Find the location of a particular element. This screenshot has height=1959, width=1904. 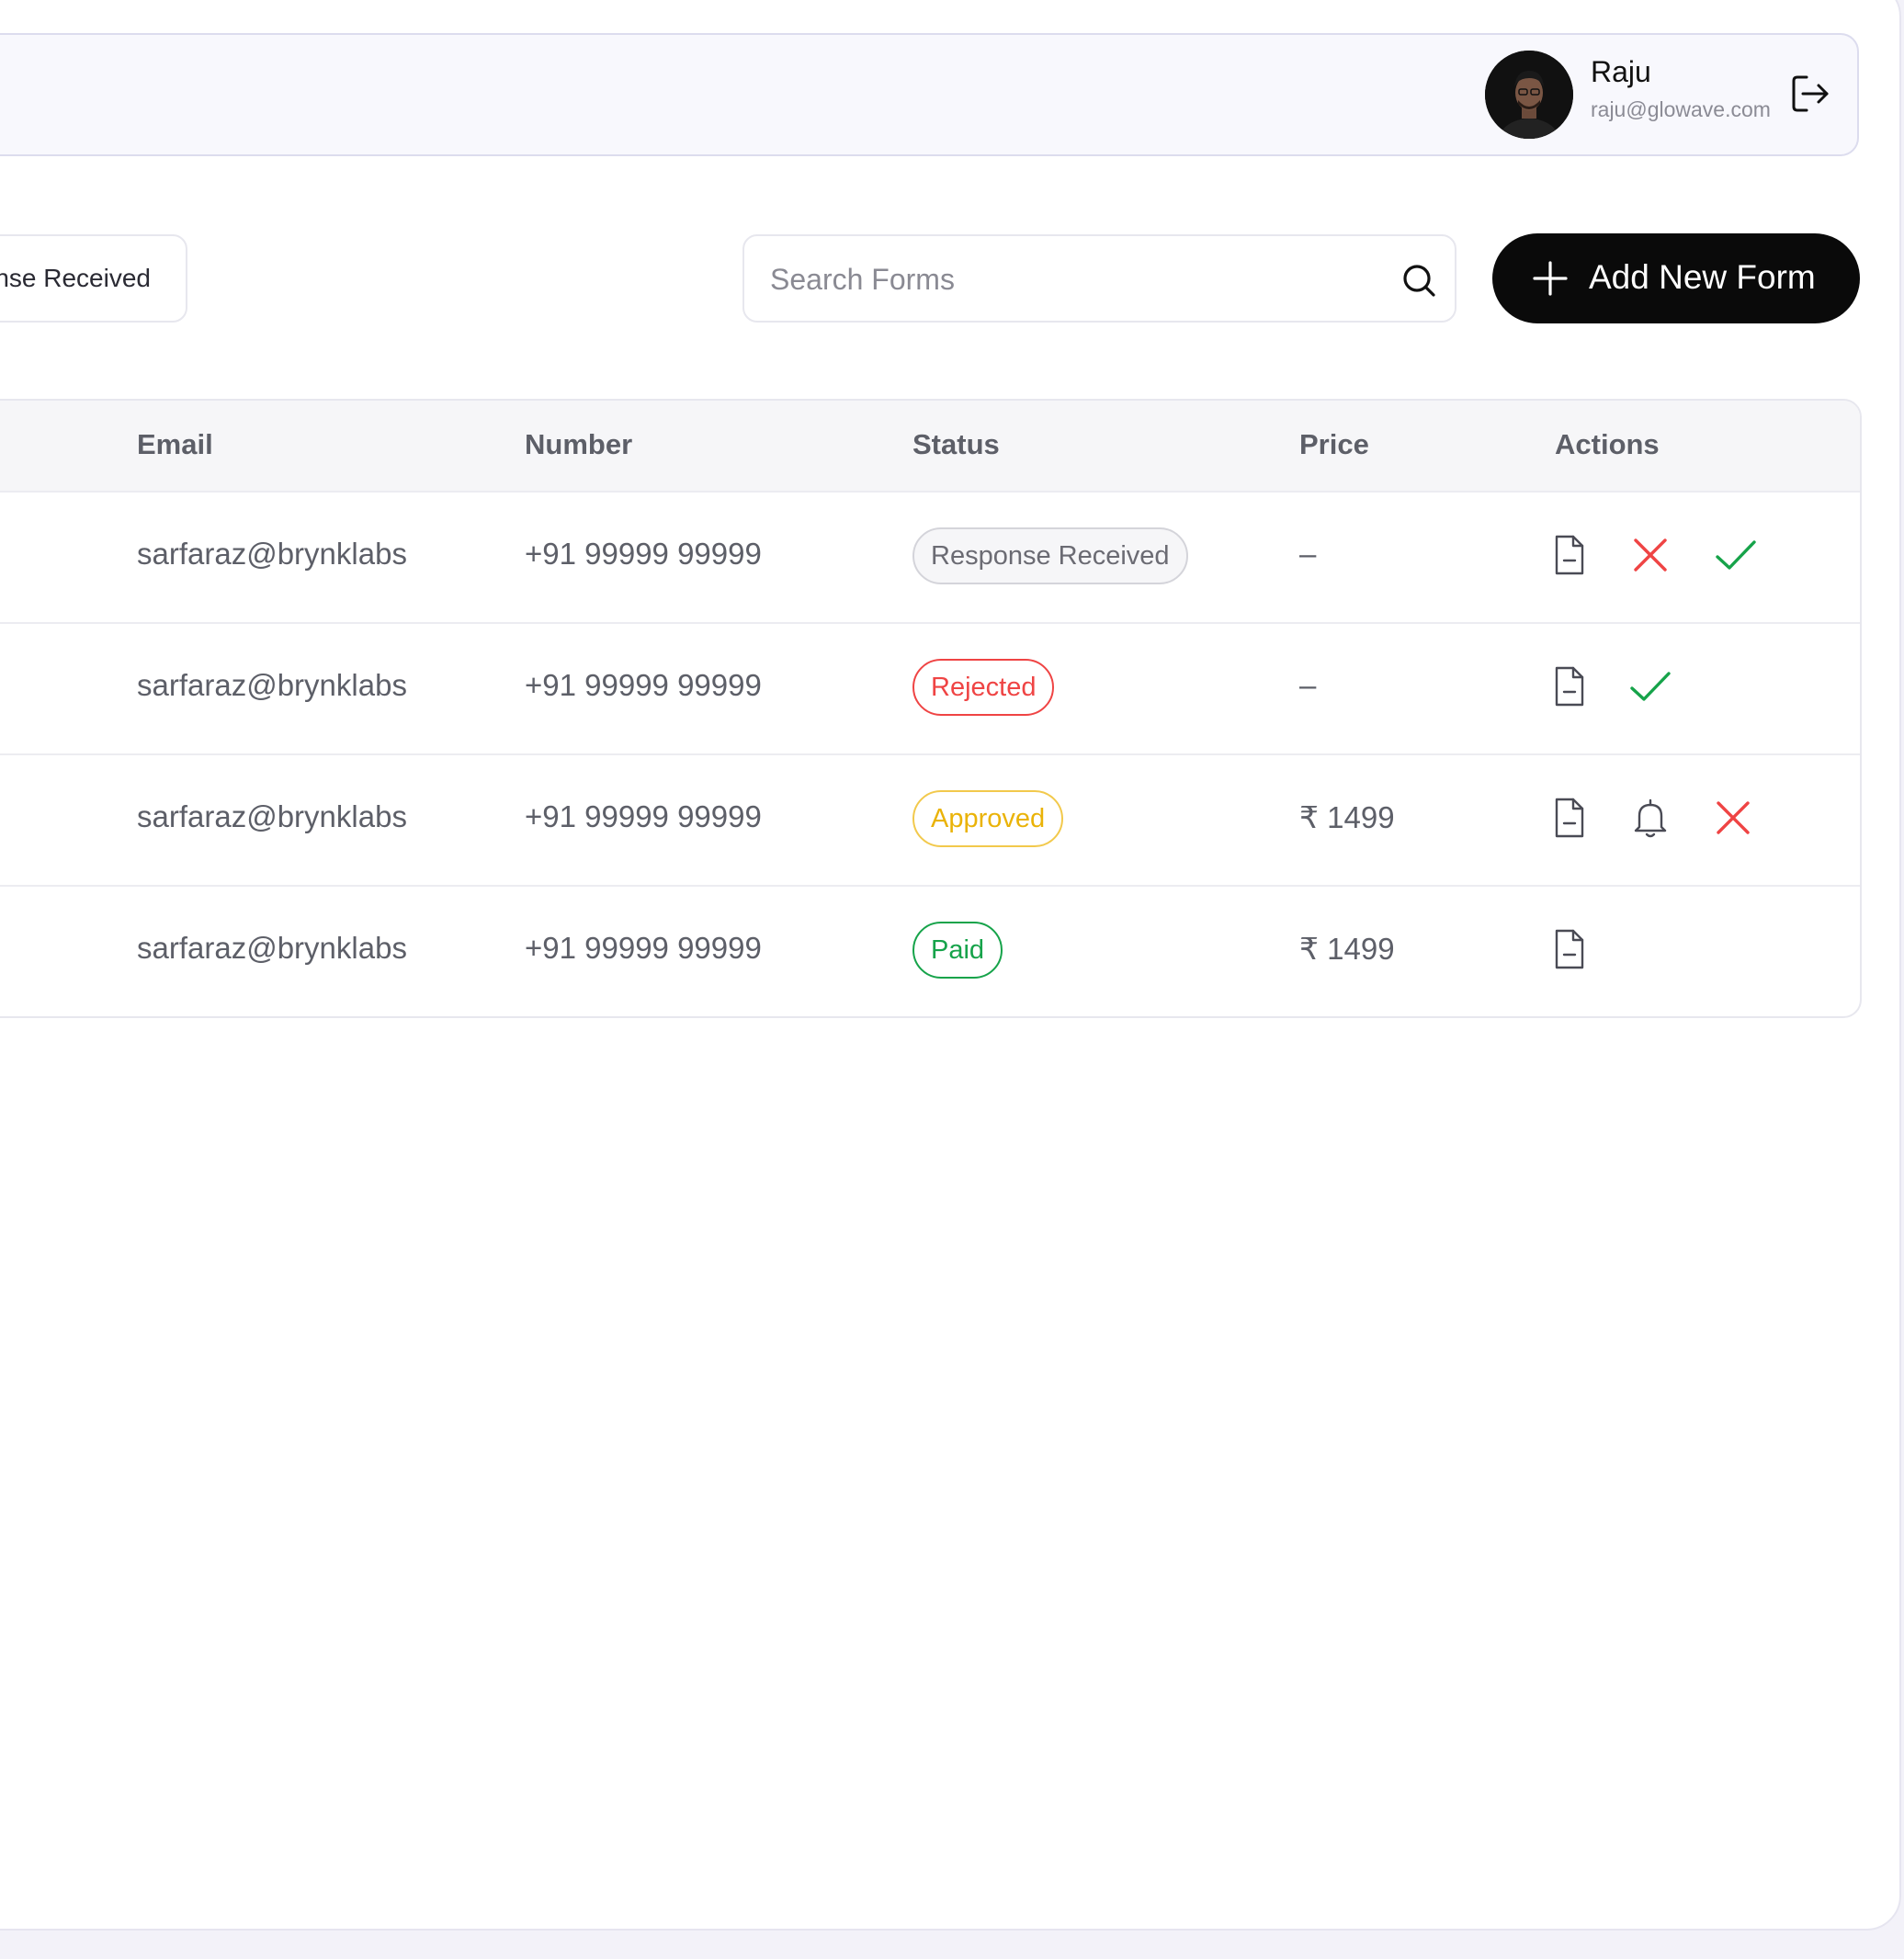

status-badge: Response Received is located at coordinates (1050, 555).